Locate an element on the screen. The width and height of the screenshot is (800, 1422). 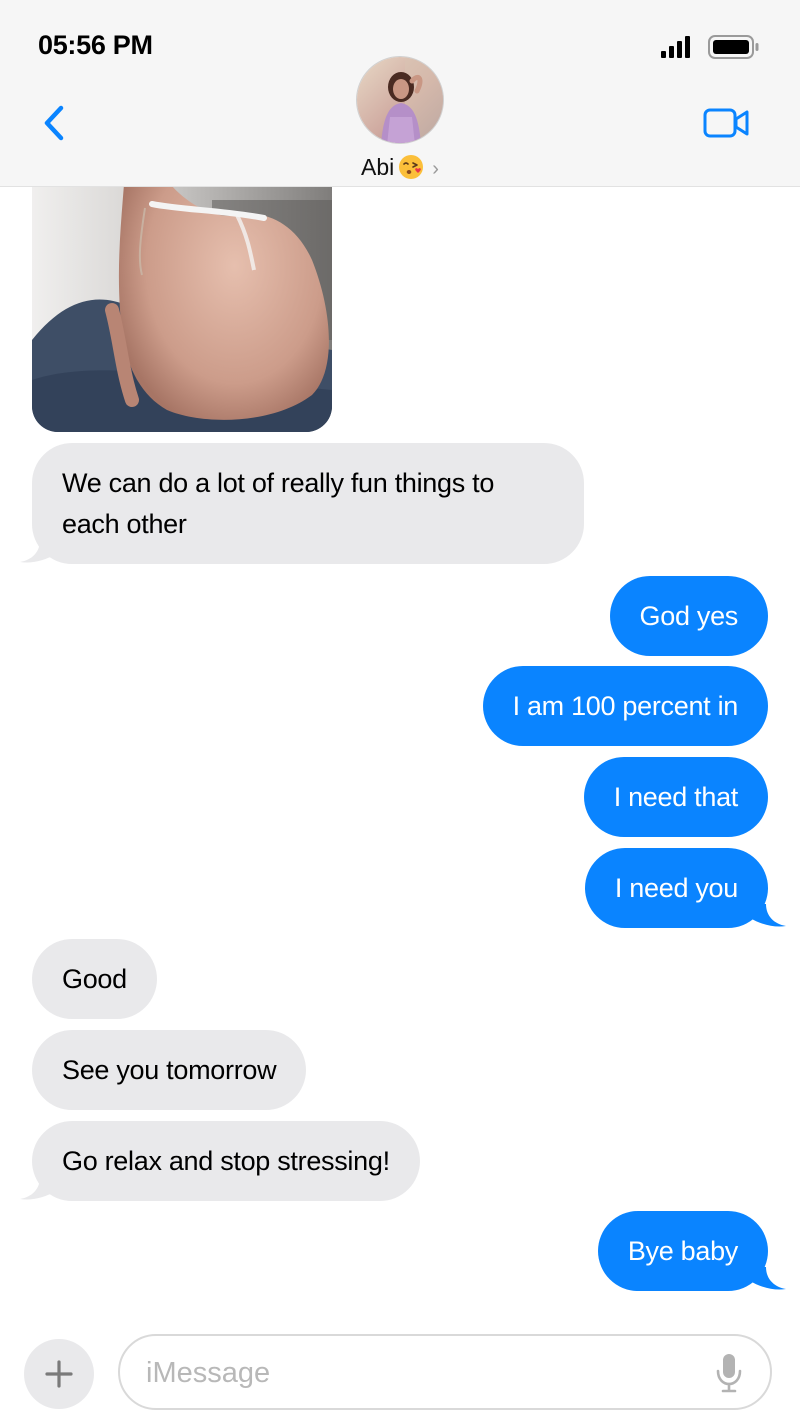
contact-name-row: Abi › is located at coordinates (400, 167).